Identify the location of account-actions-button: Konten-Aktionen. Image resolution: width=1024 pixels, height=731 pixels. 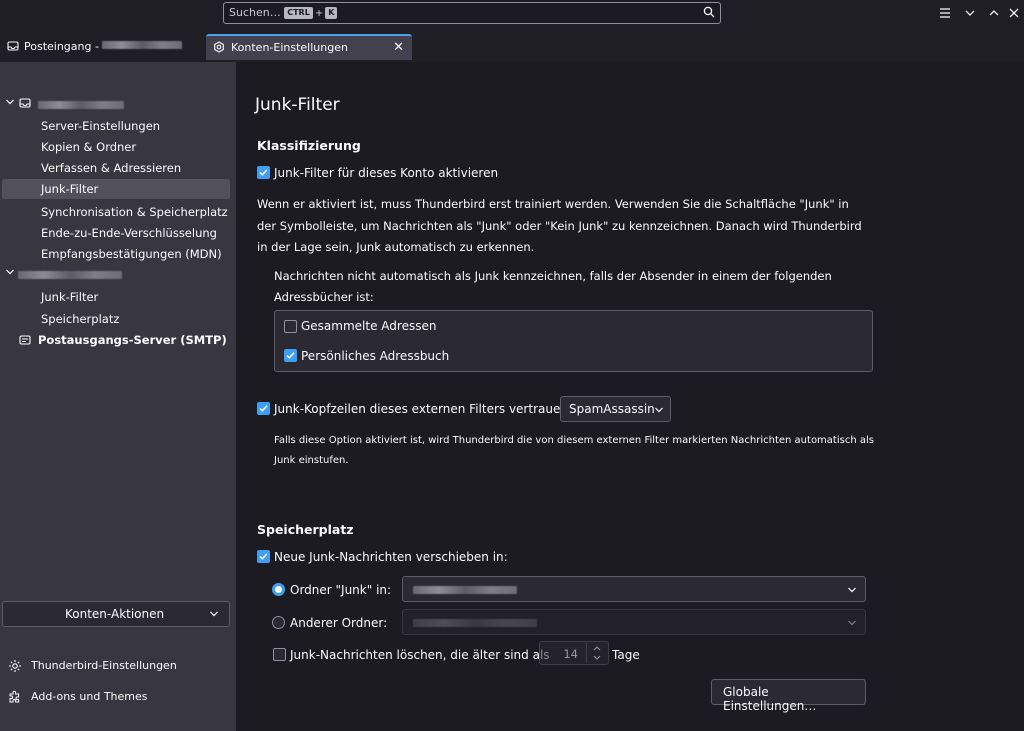
(116, 614).